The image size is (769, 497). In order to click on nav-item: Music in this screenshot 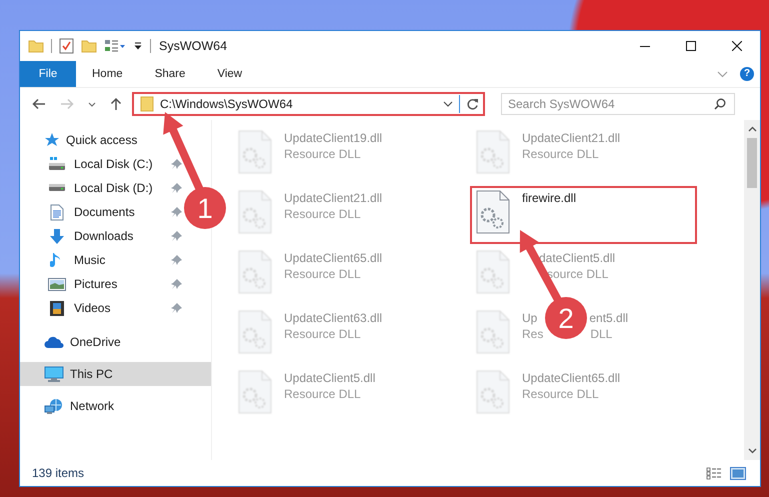, I will do `click(101, 260)`.